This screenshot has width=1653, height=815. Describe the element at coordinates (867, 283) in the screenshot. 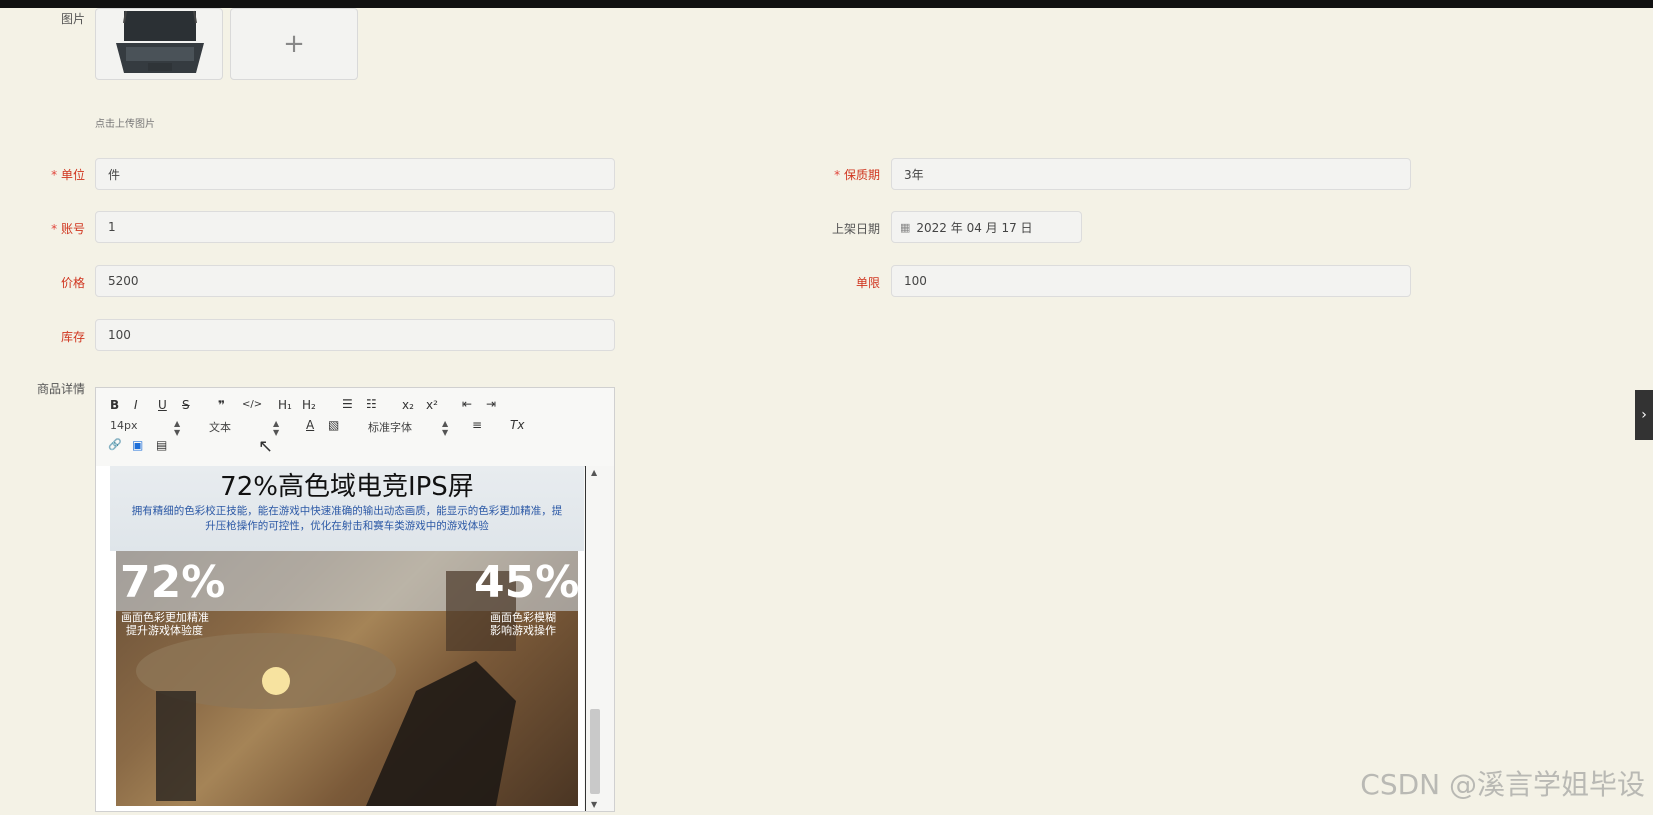

I see `limit-label: 单限` at that location.